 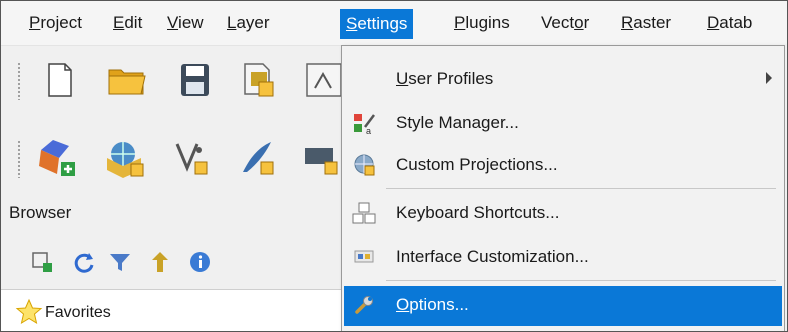 What do you see at coordinates (78, 313) in the screenshot?
I see `tree-item-favorites: Favorites` at bounding box center [78, 313].